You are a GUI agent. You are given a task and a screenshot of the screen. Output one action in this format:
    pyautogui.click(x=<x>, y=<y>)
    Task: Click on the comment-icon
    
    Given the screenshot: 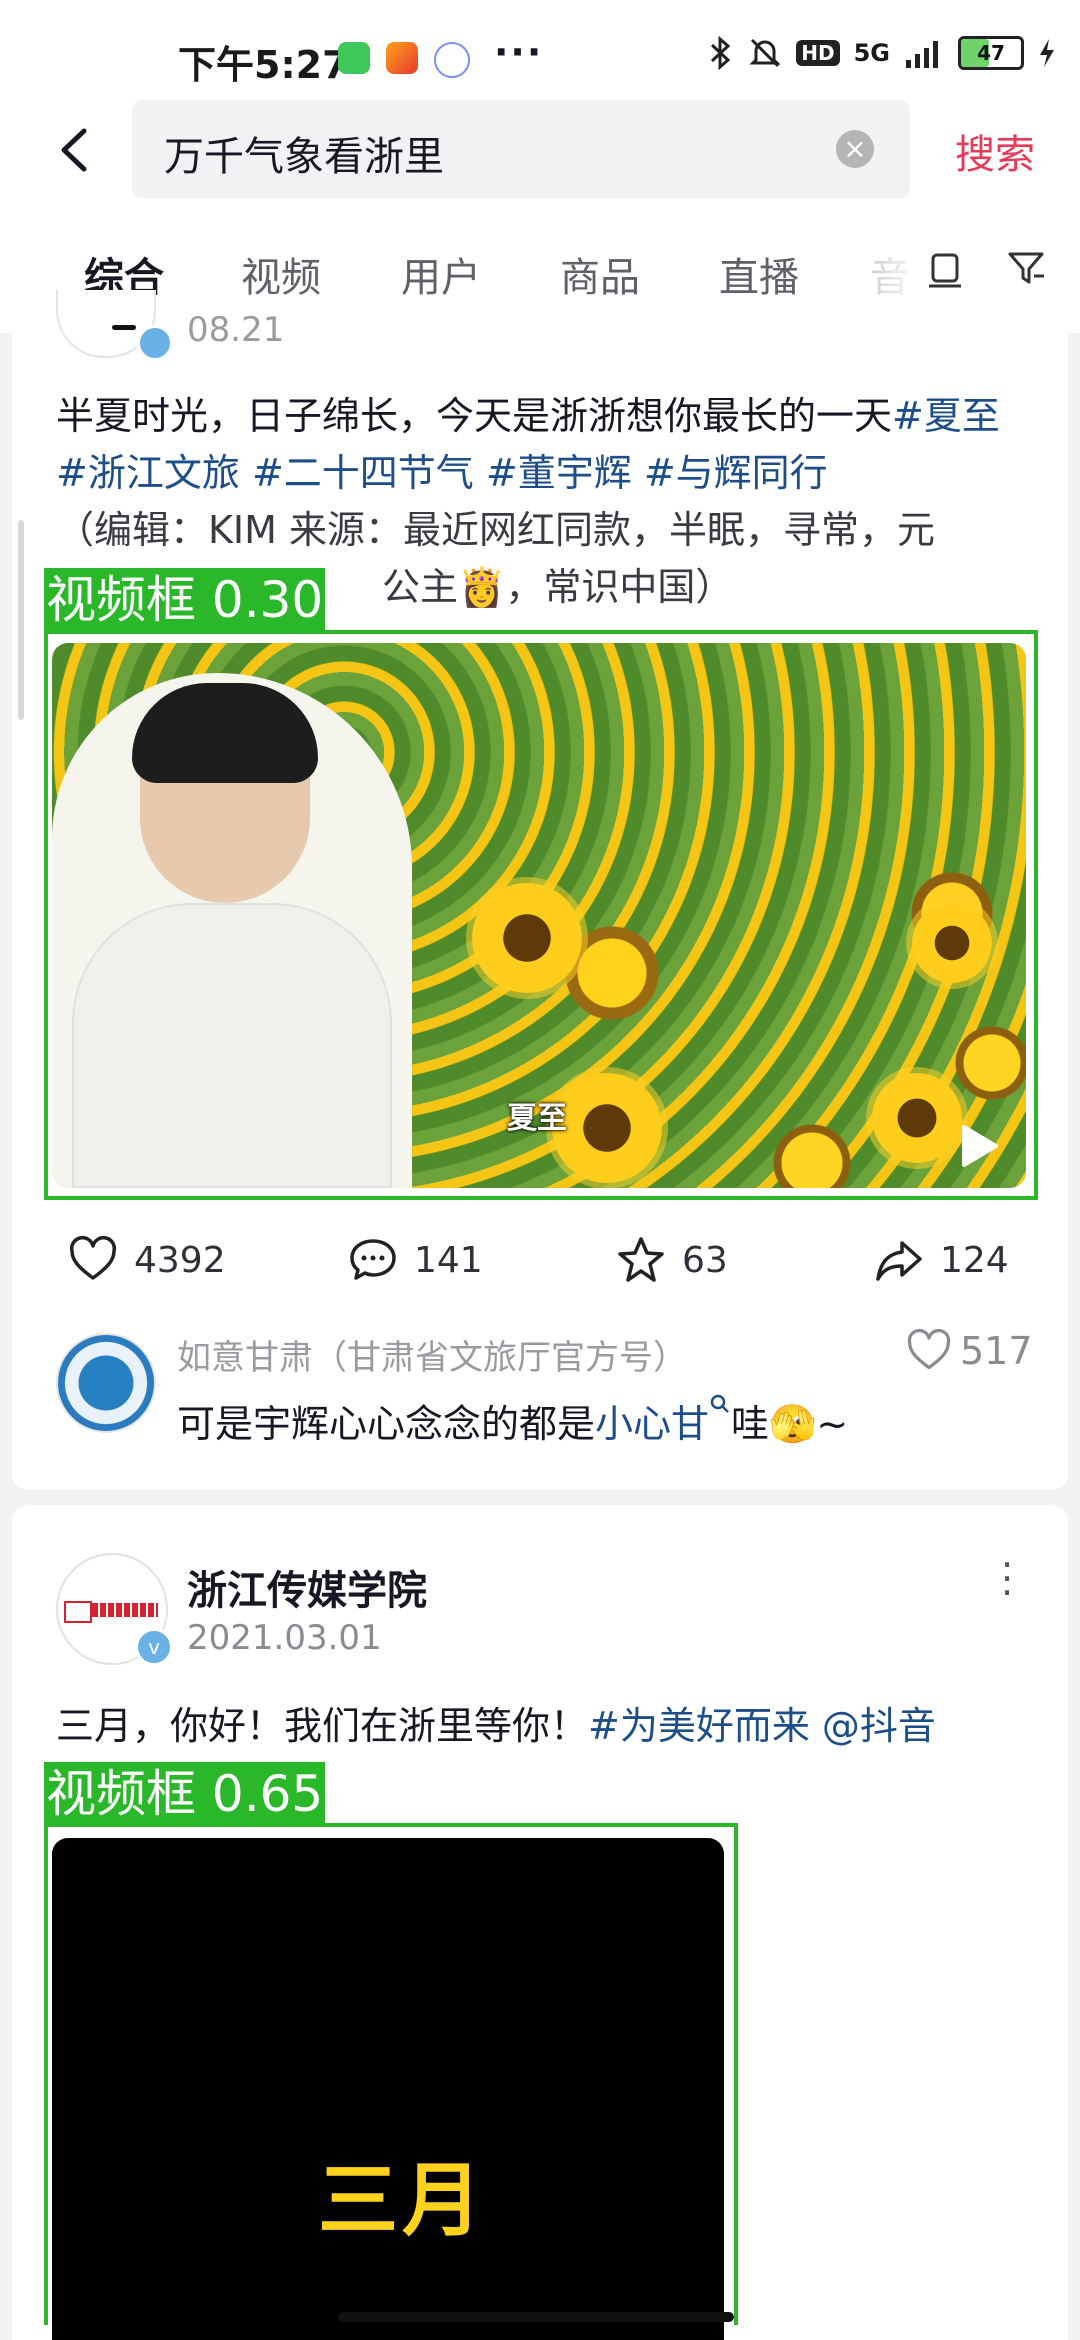 What is the action you would take?
    pyautogui.click(x=373, y=1259)
    